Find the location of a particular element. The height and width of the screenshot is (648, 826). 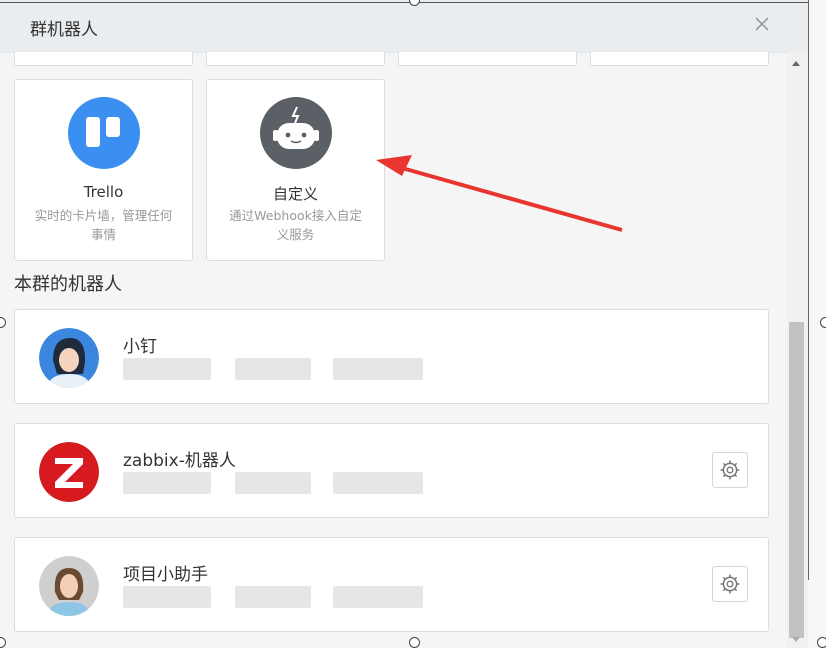

robot-item-zabbix: zabbix-机器人 is located at coordinates (391, 470).